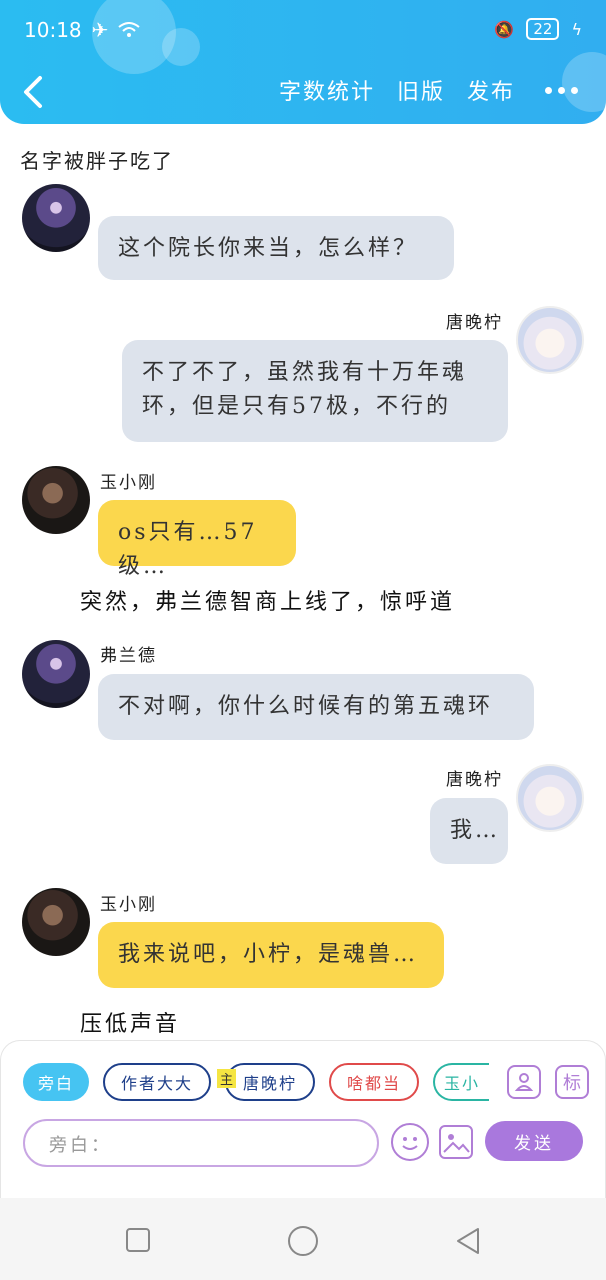  What do you see at coordinates (461, 1082) in the screenshot?
I see `role-chip-yu: 玉小` at bounding box center [461, 1082].